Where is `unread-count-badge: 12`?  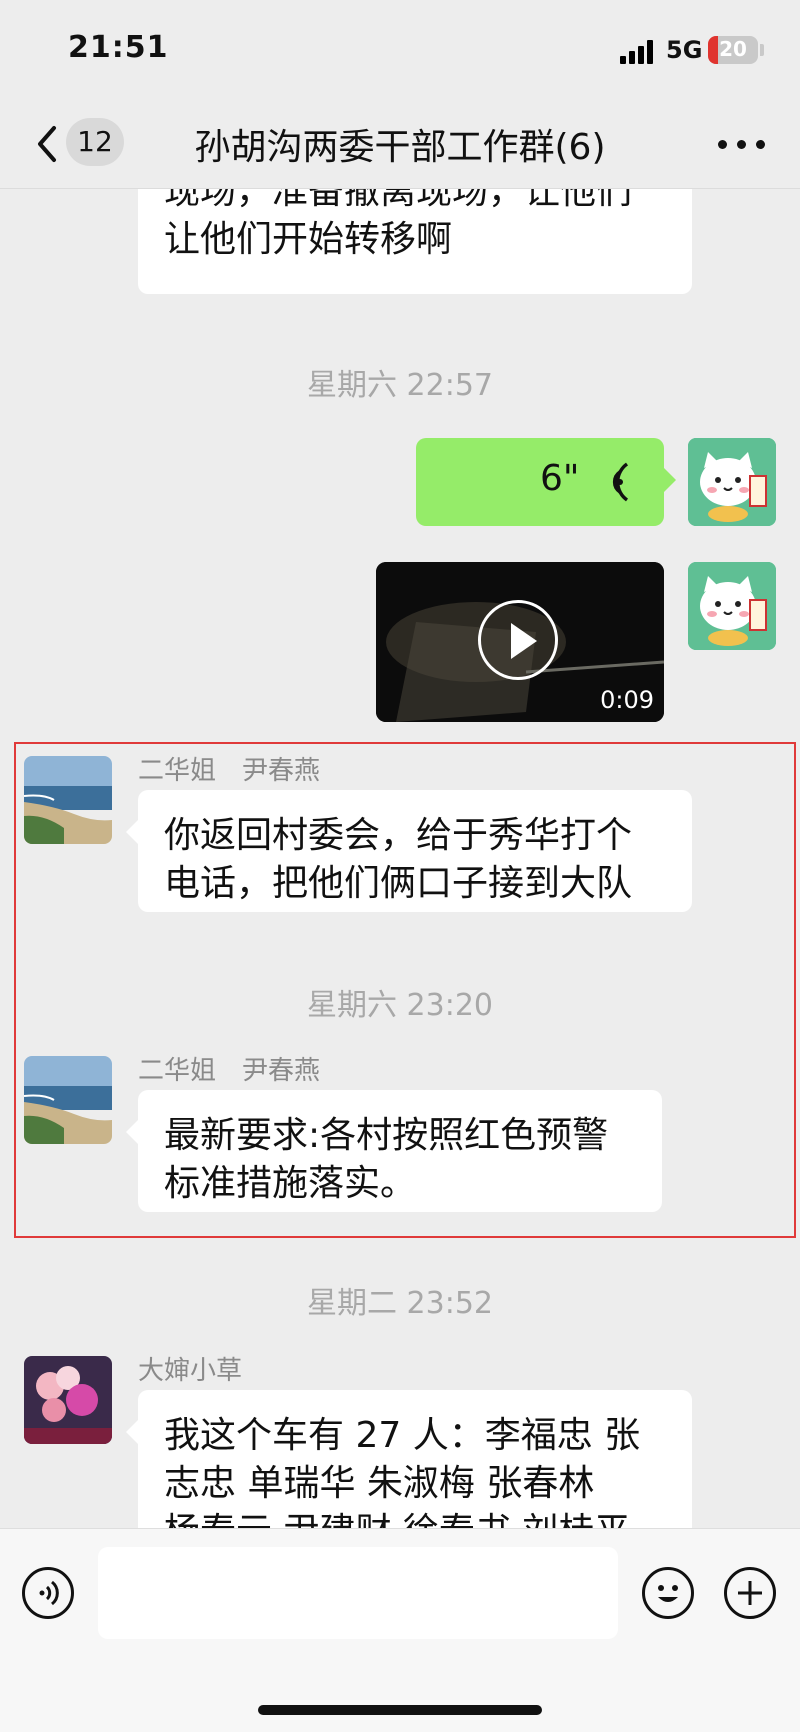
unread-count-badge: 12 is located at coordinates (95, 142).